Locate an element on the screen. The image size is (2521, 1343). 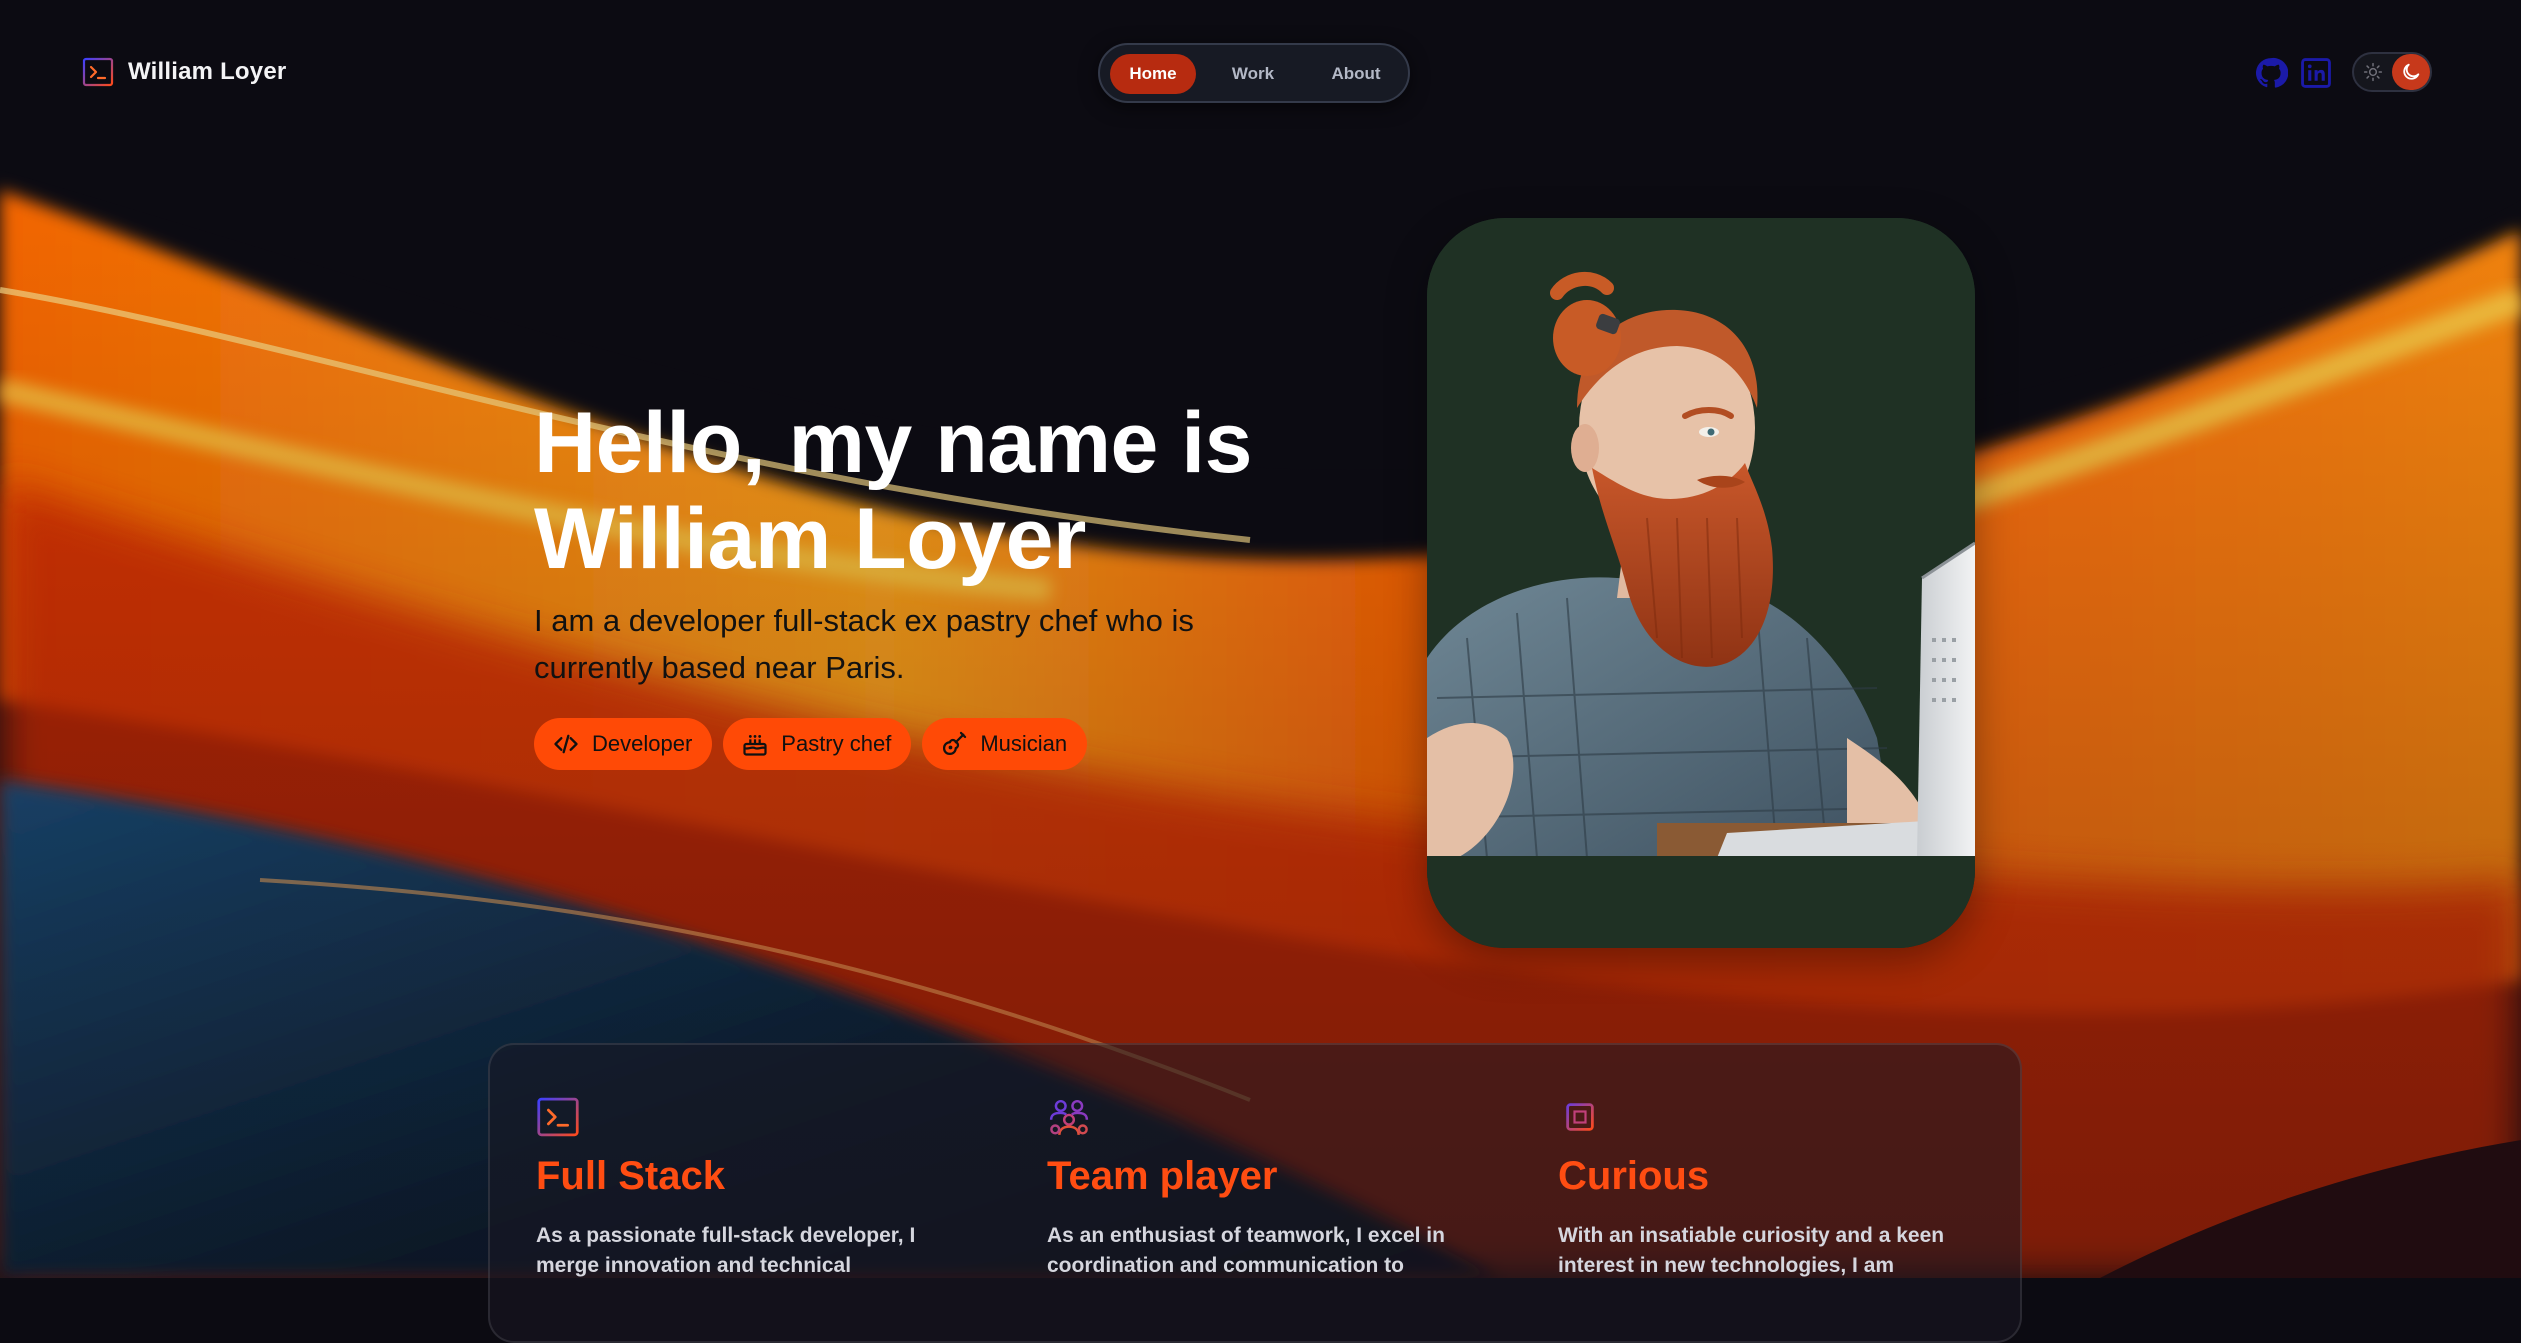
guitar-icon is located at coordinates (955, 743).